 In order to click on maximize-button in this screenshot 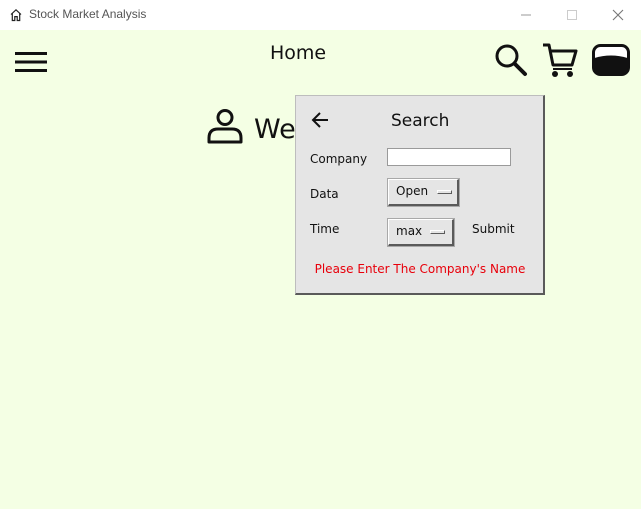, I will do `click(572, 15)`.